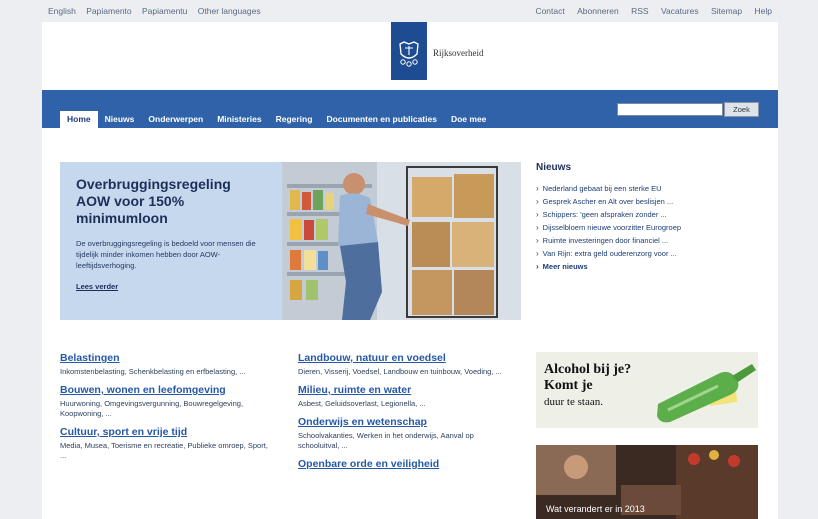  I want to click on bottle-icon, so click(706, 393).